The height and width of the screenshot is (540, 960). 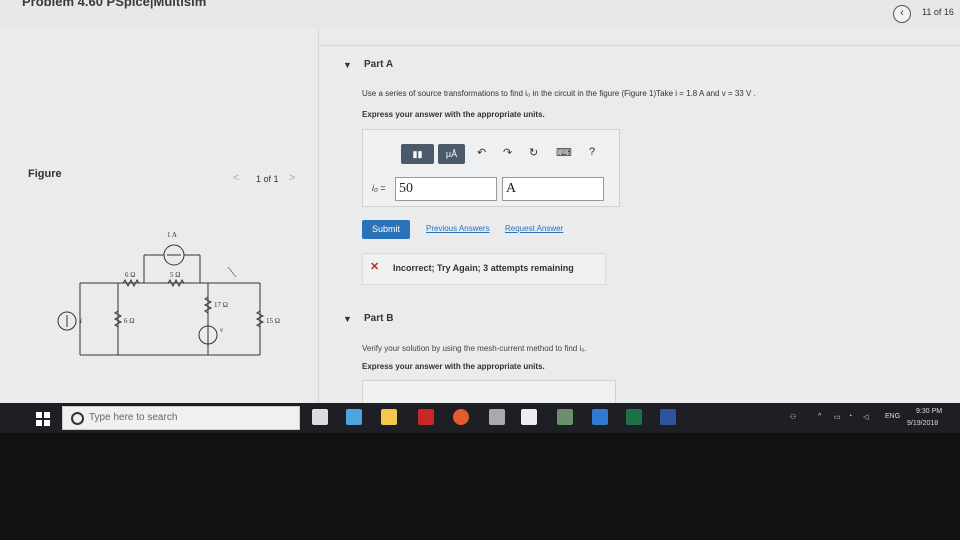 What do you see at coordinates (938, 12) in the screenshot?
I see `page-count: 11 of 16` at bounding box center [938, 12].